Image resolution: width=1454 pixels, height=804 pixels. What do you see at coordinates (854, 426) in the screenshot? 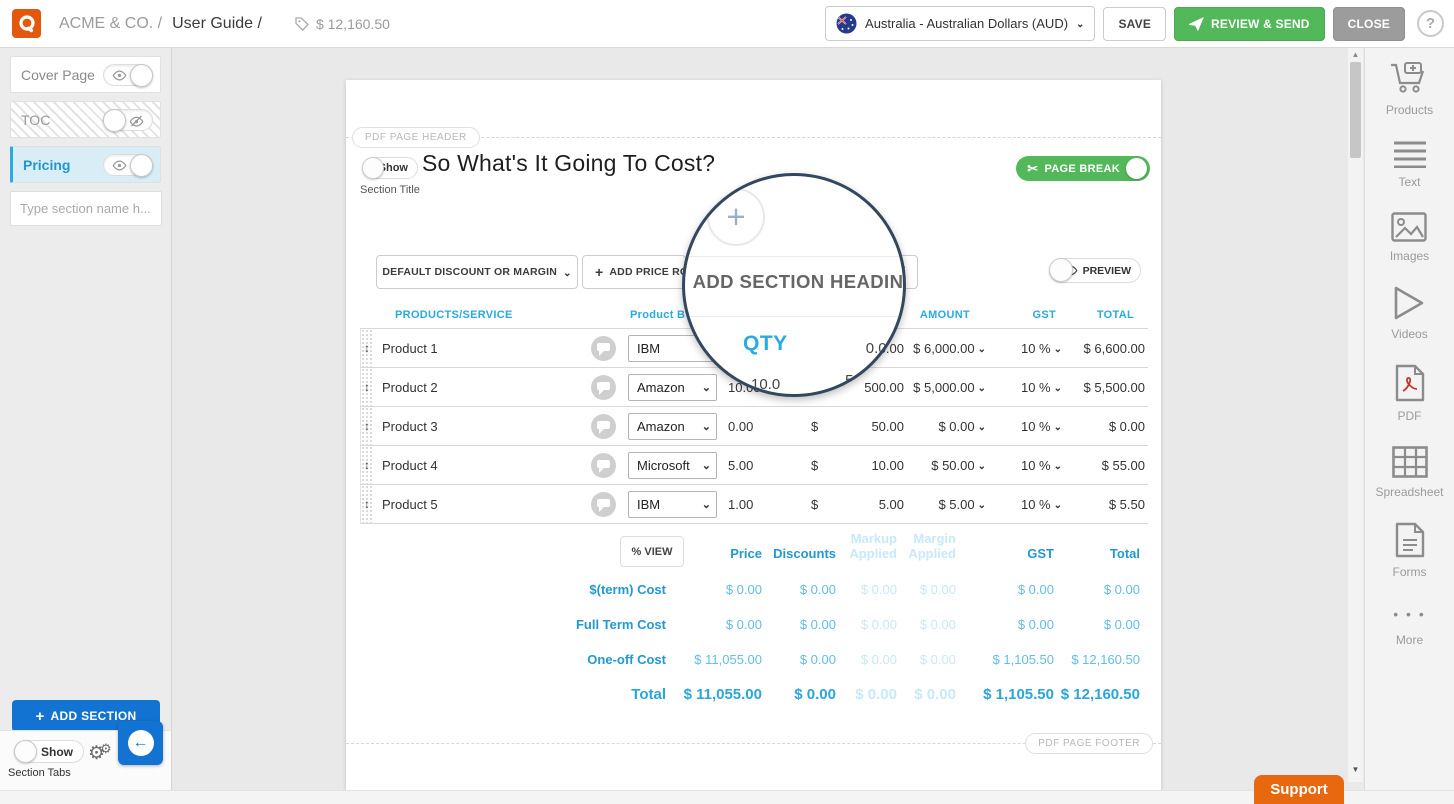
I see `unit-price-field: $50.00` at bounding box center [854, 426].